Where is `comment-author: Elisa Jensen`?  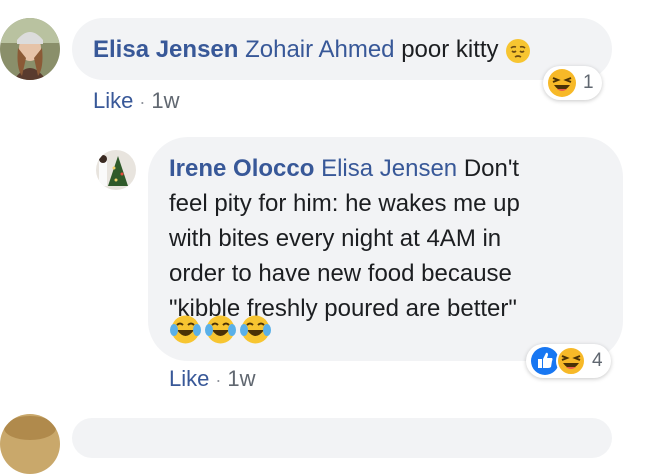 comment-author: Elisa Jensen is located at coordinates (165, 49).